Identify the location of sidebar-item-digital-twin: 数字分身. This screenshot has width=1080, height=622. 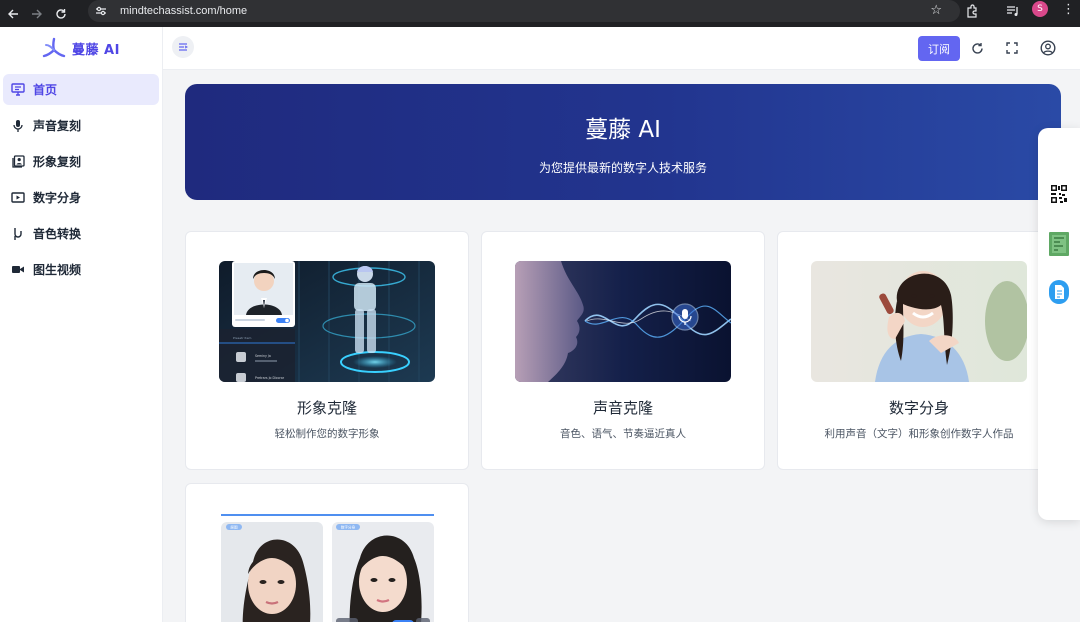
(81, 197).